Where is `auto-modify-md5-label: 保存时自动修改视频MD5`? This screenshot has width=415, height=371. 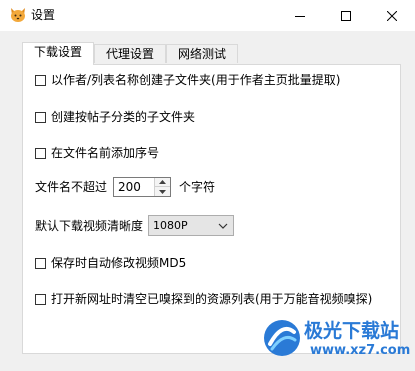 auto-modify-md5-label: 保存时自动修改视频MD5 is located at coordinates (119, 263).